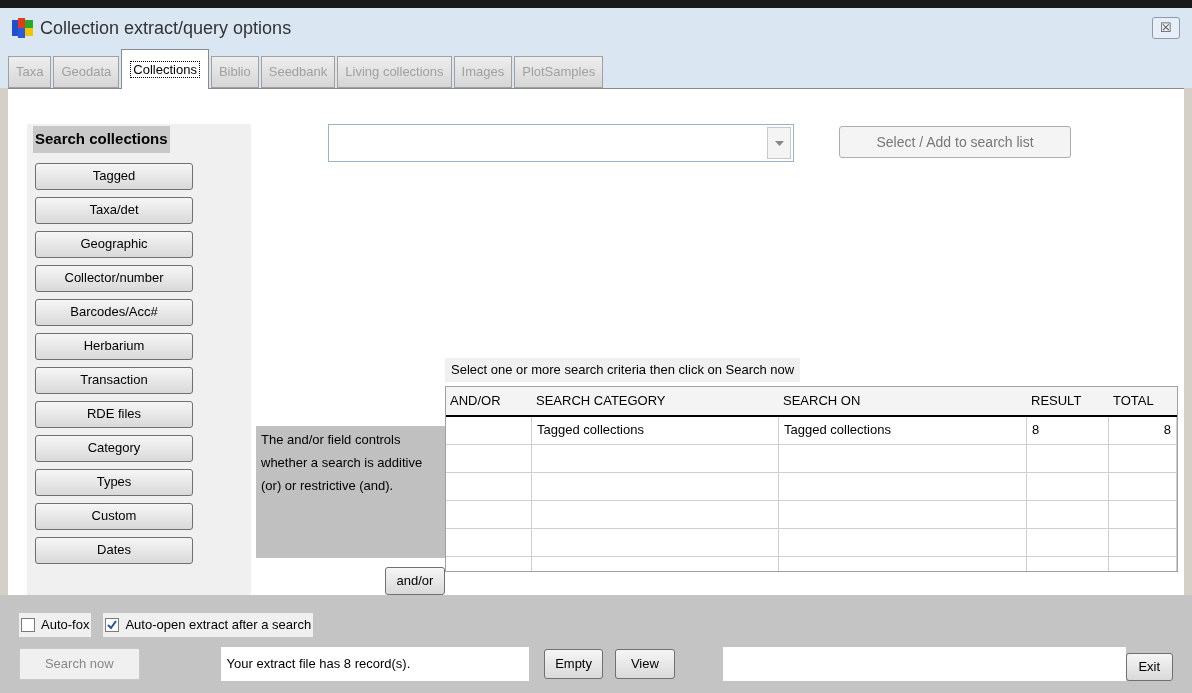  I want to click on column-header: SEARCH CATEGORY, so click(601, 400).